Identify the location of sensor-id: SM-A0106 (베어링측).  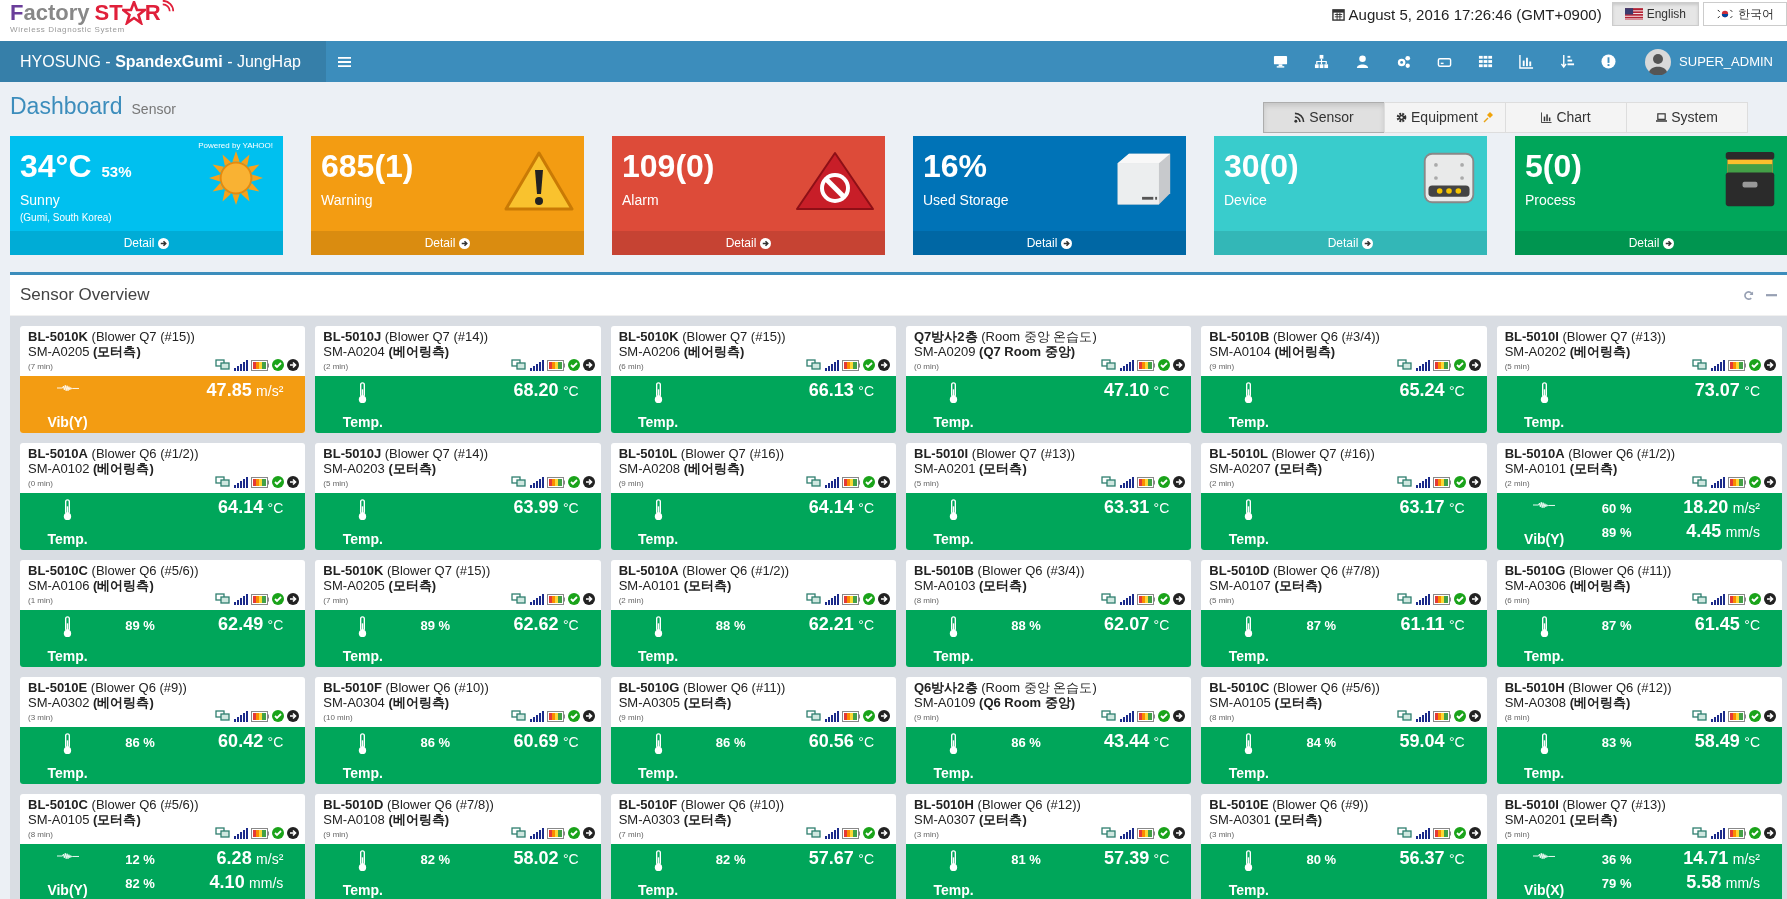
(91, 585).